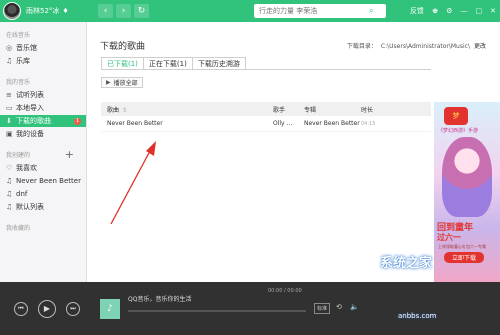 This screenshot has width=500, height=335. What do you see at coordinates (9, 121) in the screenshot?
I see `download-icon: ⬇` at bounding box center [9, 121].